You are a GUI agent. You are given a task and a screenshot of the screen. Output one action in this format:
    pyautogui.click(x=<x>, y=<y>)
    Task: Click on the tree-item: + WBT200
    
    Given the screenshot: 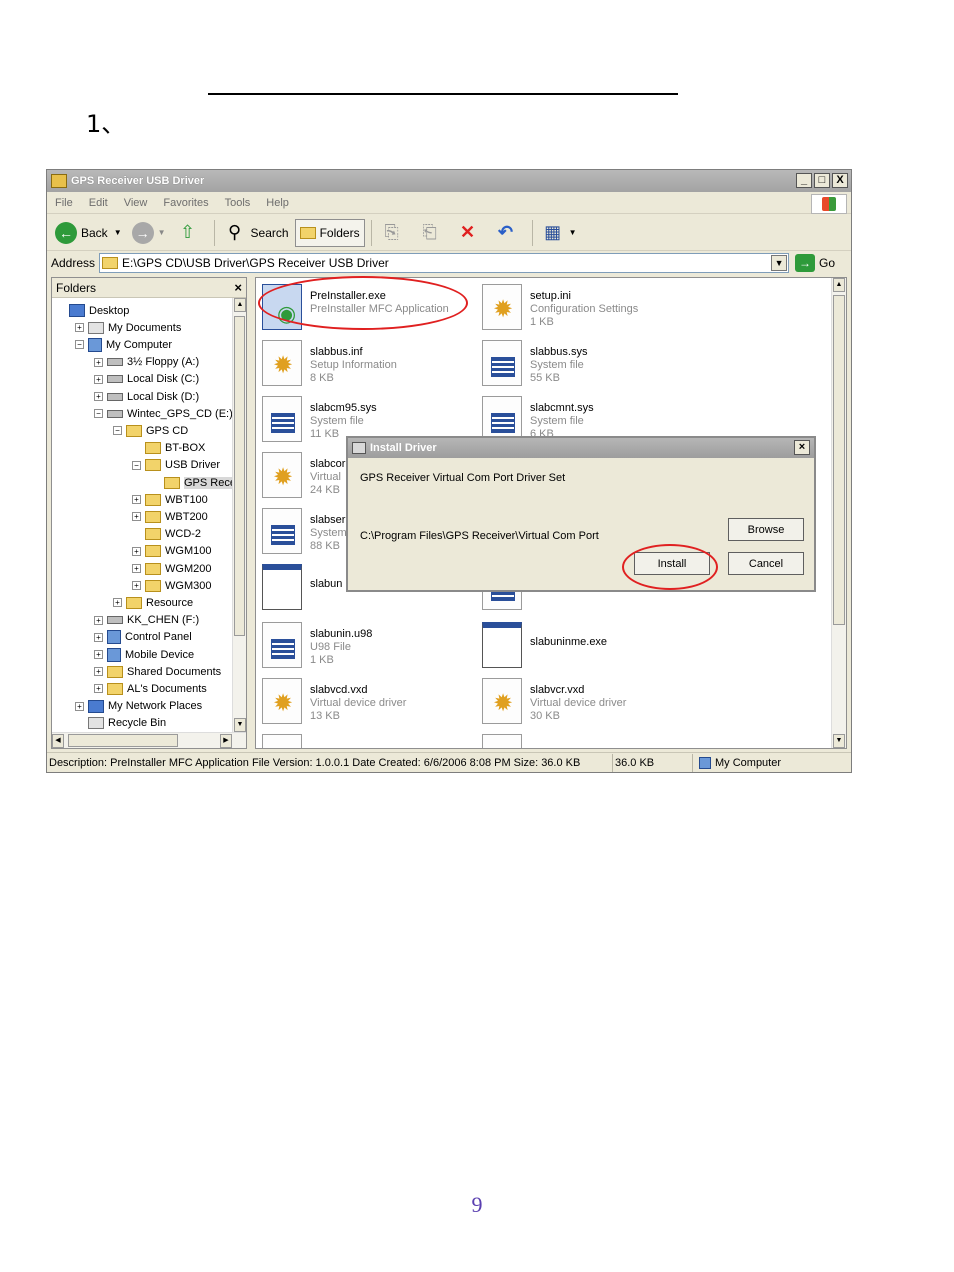 What is the action you would take?
    pyautogui.click(x=170, y=516)
    